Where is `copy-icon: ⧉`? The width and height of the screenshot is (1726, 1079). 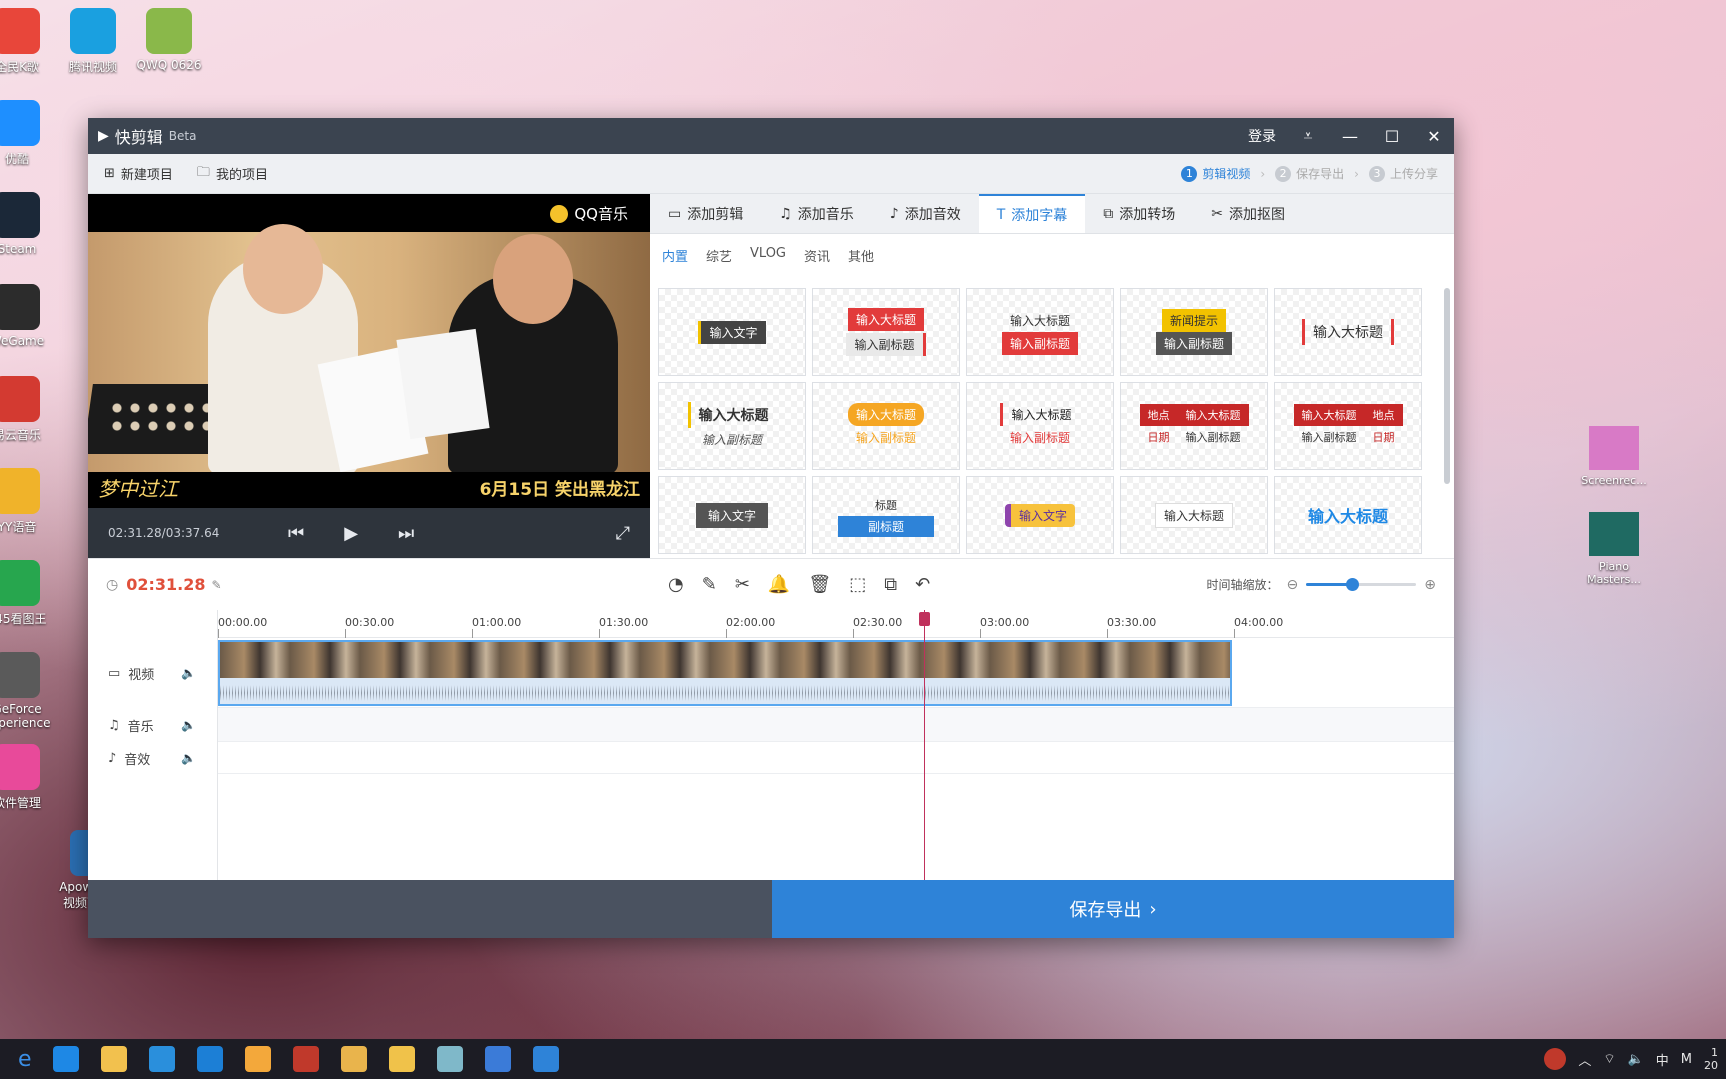
copy-icon: ⧉ is located at coordinates (890, 584).